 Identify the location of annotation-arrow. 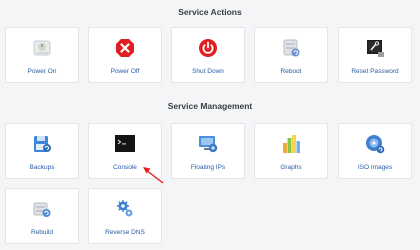
(153, 175).